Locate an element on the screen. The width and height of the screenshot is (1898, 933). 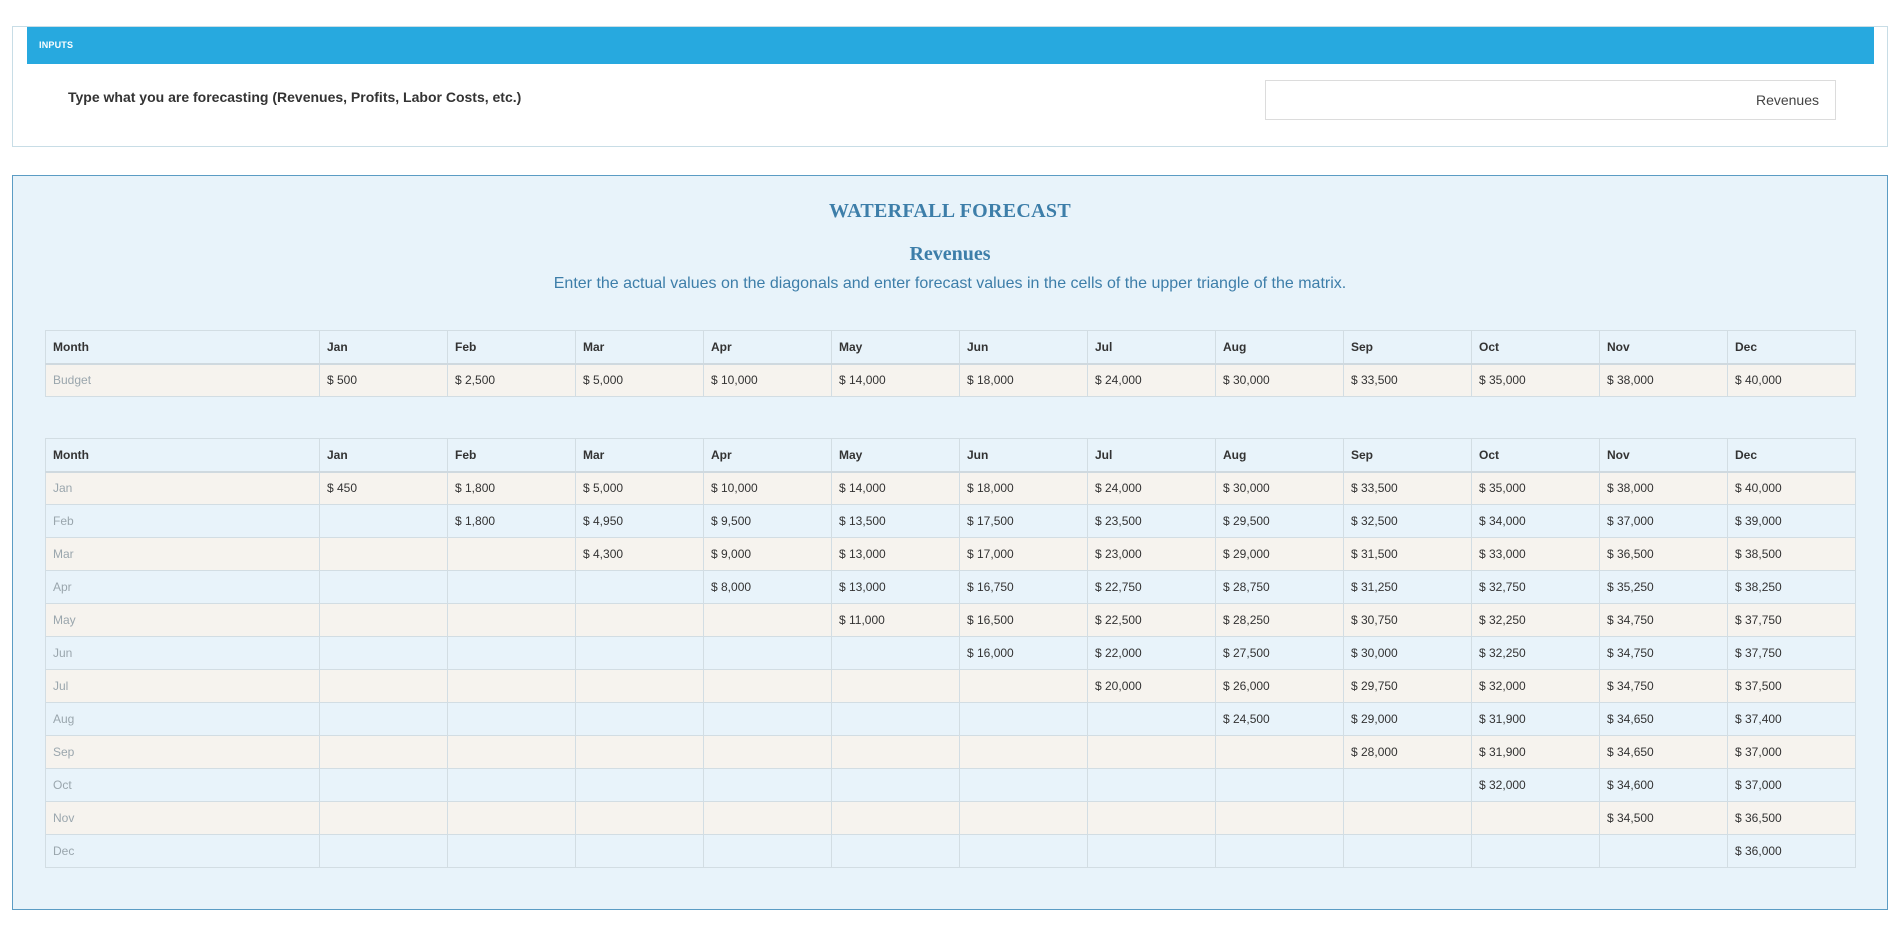
matrix-value-cell: $ 37,400 is located at coordinates (1791, 719).